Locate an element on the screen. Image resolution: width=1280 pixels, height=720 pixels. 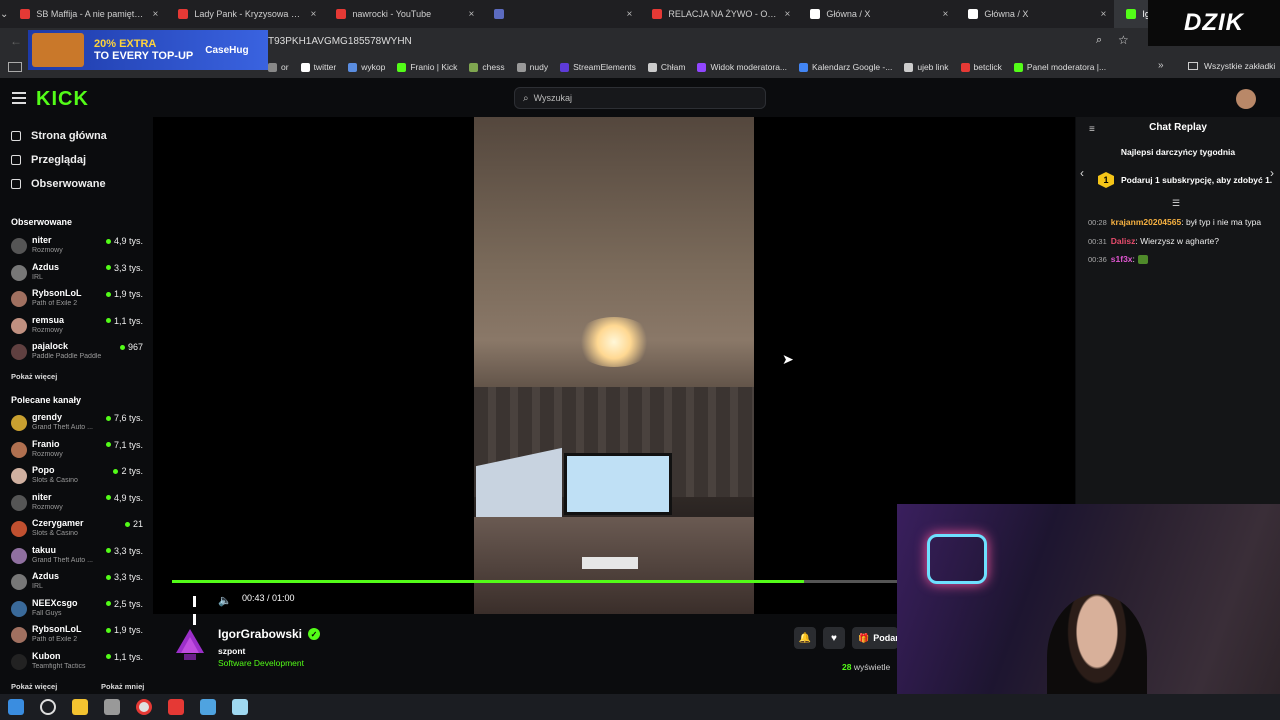
message-user: s1f3x is located at coordinates (1122, 259).